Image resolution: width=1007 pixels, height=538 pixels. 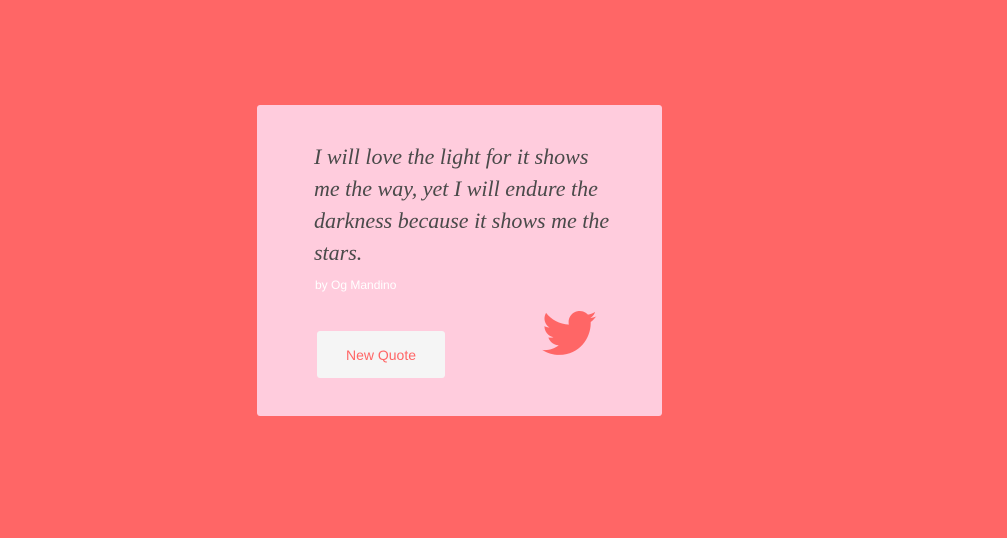 What do you see at coordinates (381, 354) in the screenshot?
I see `new-quote-button: New Quote` at bounding box center [381, 354].